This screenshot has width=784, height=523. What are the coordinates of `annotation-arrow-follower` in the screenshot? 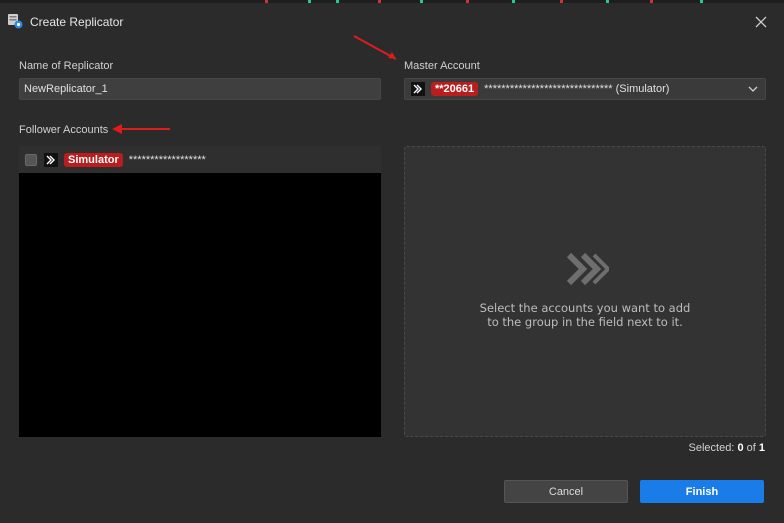 It's located at (141, 129).